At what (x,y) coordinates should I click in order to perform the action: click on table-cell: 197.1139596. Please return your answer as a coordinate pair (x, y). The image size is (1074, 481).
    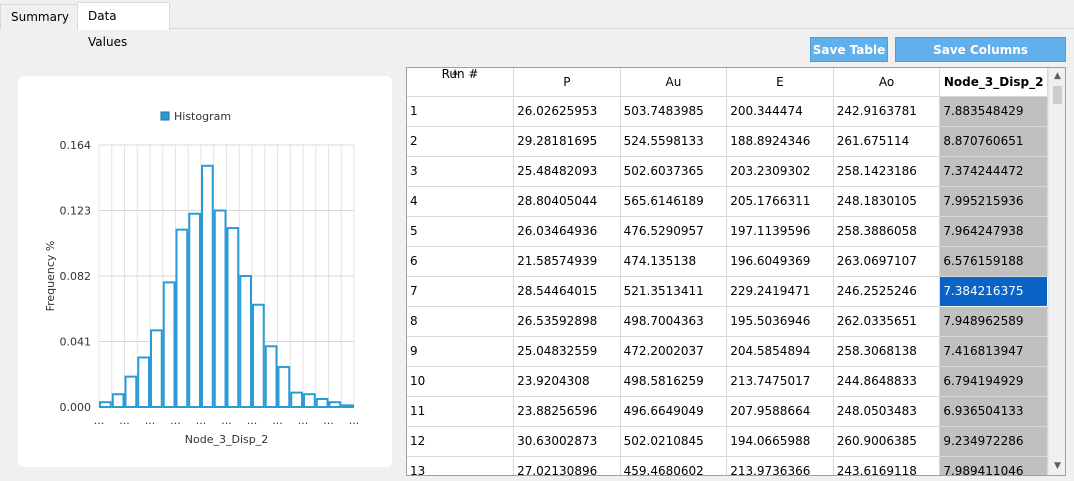
    Looking at the image, I should click on (780, 231).